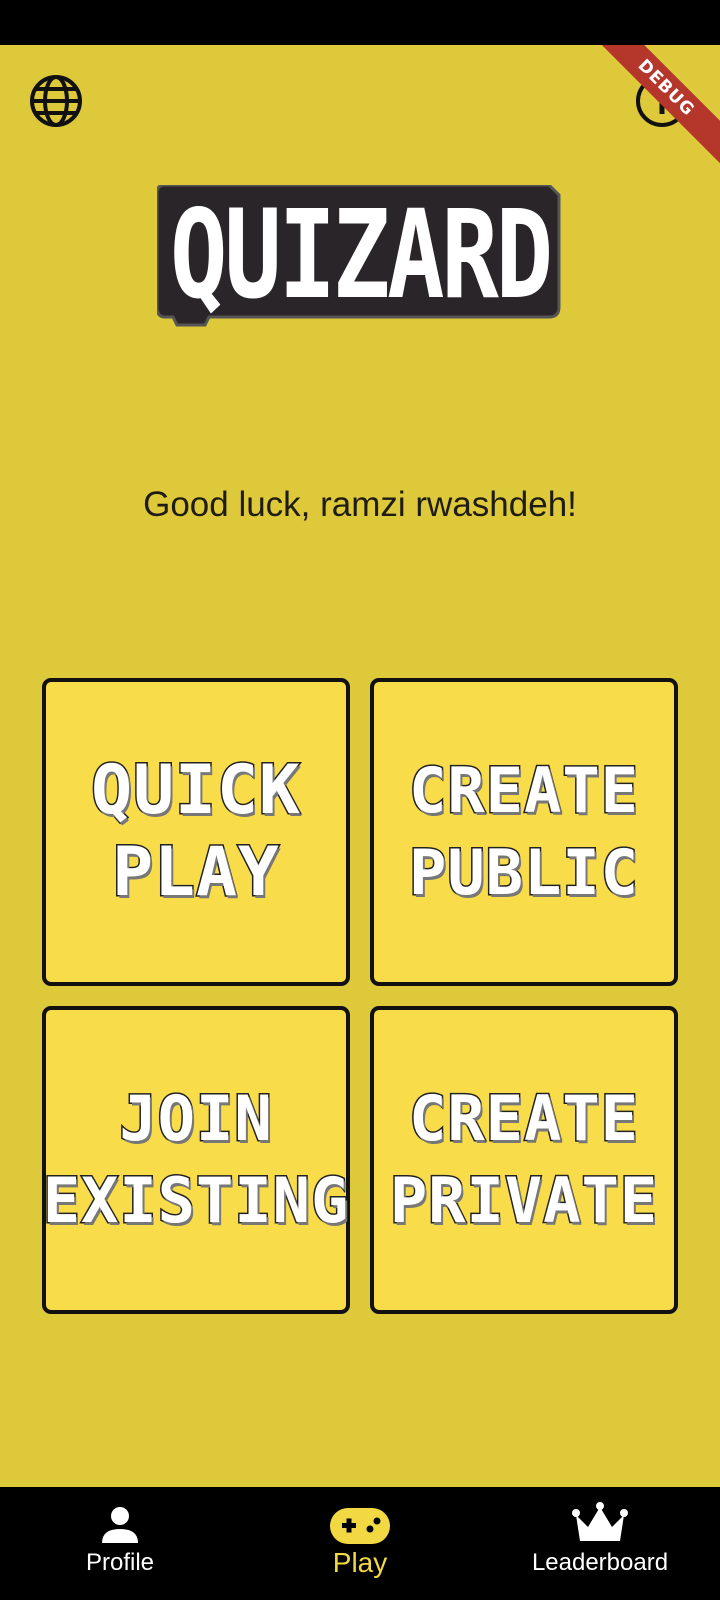  I want to click on logo-text: QUIZARD, so click(360, 255).